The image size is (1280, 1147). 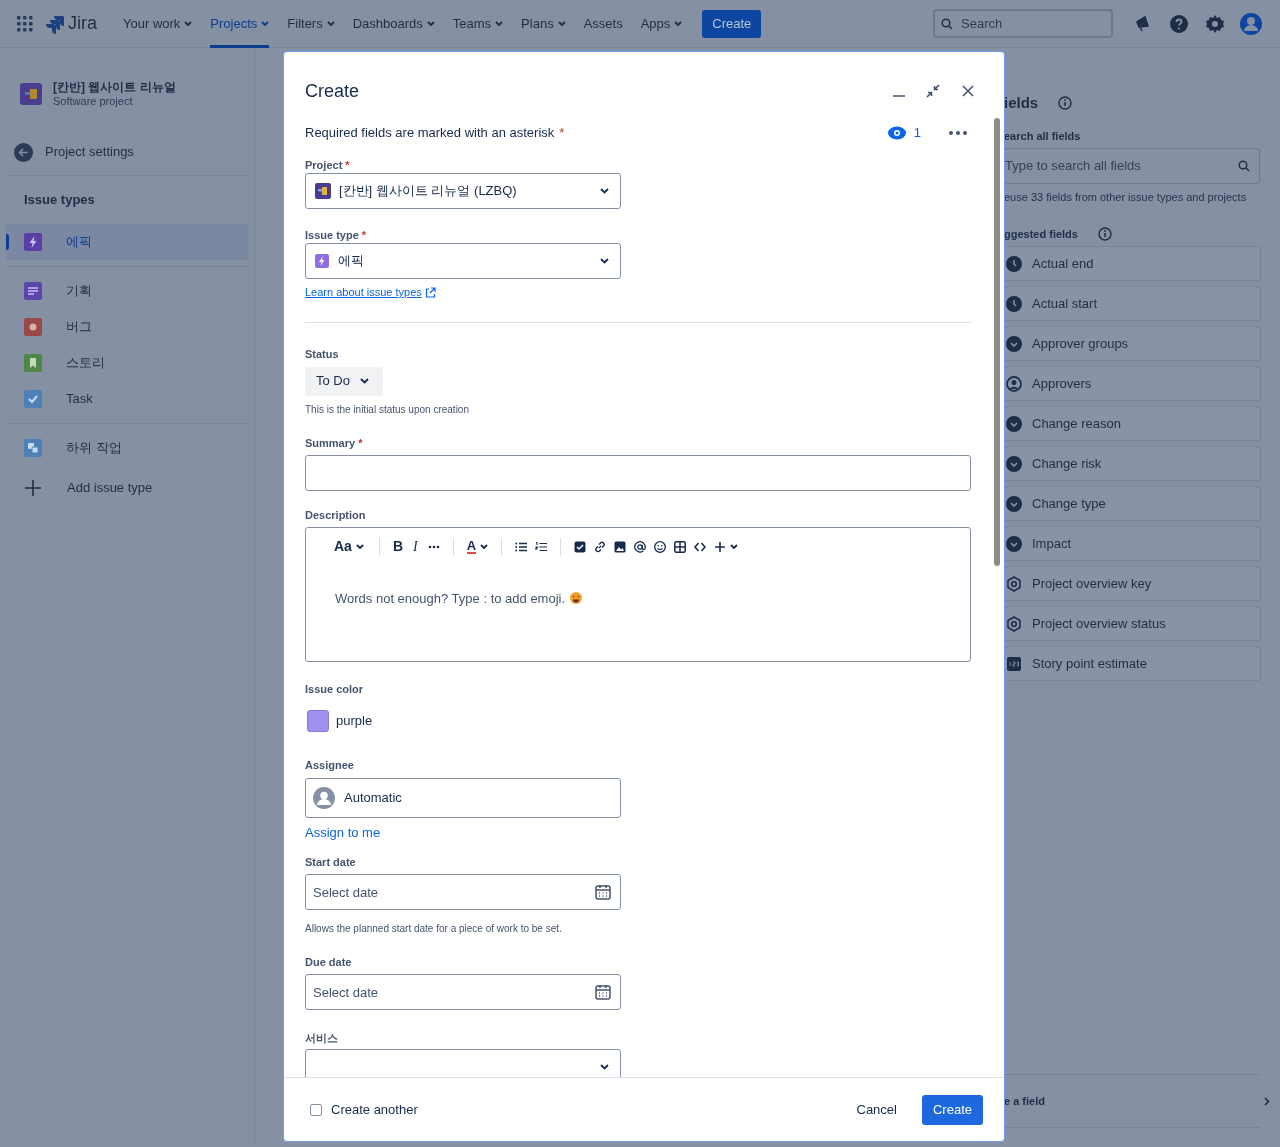 What do you see at coordinates (127, 487) in the screenshot?
I see `add-issue-type-button: Add issue type` at bounding box center [127, 487].